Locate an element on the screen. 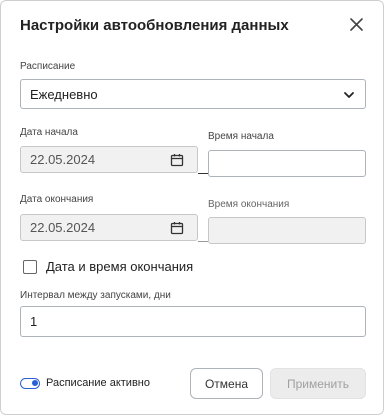 The width and height of the screenshot is (384, 415). start-time-label: Время начала is located at coordinates (241, 136).